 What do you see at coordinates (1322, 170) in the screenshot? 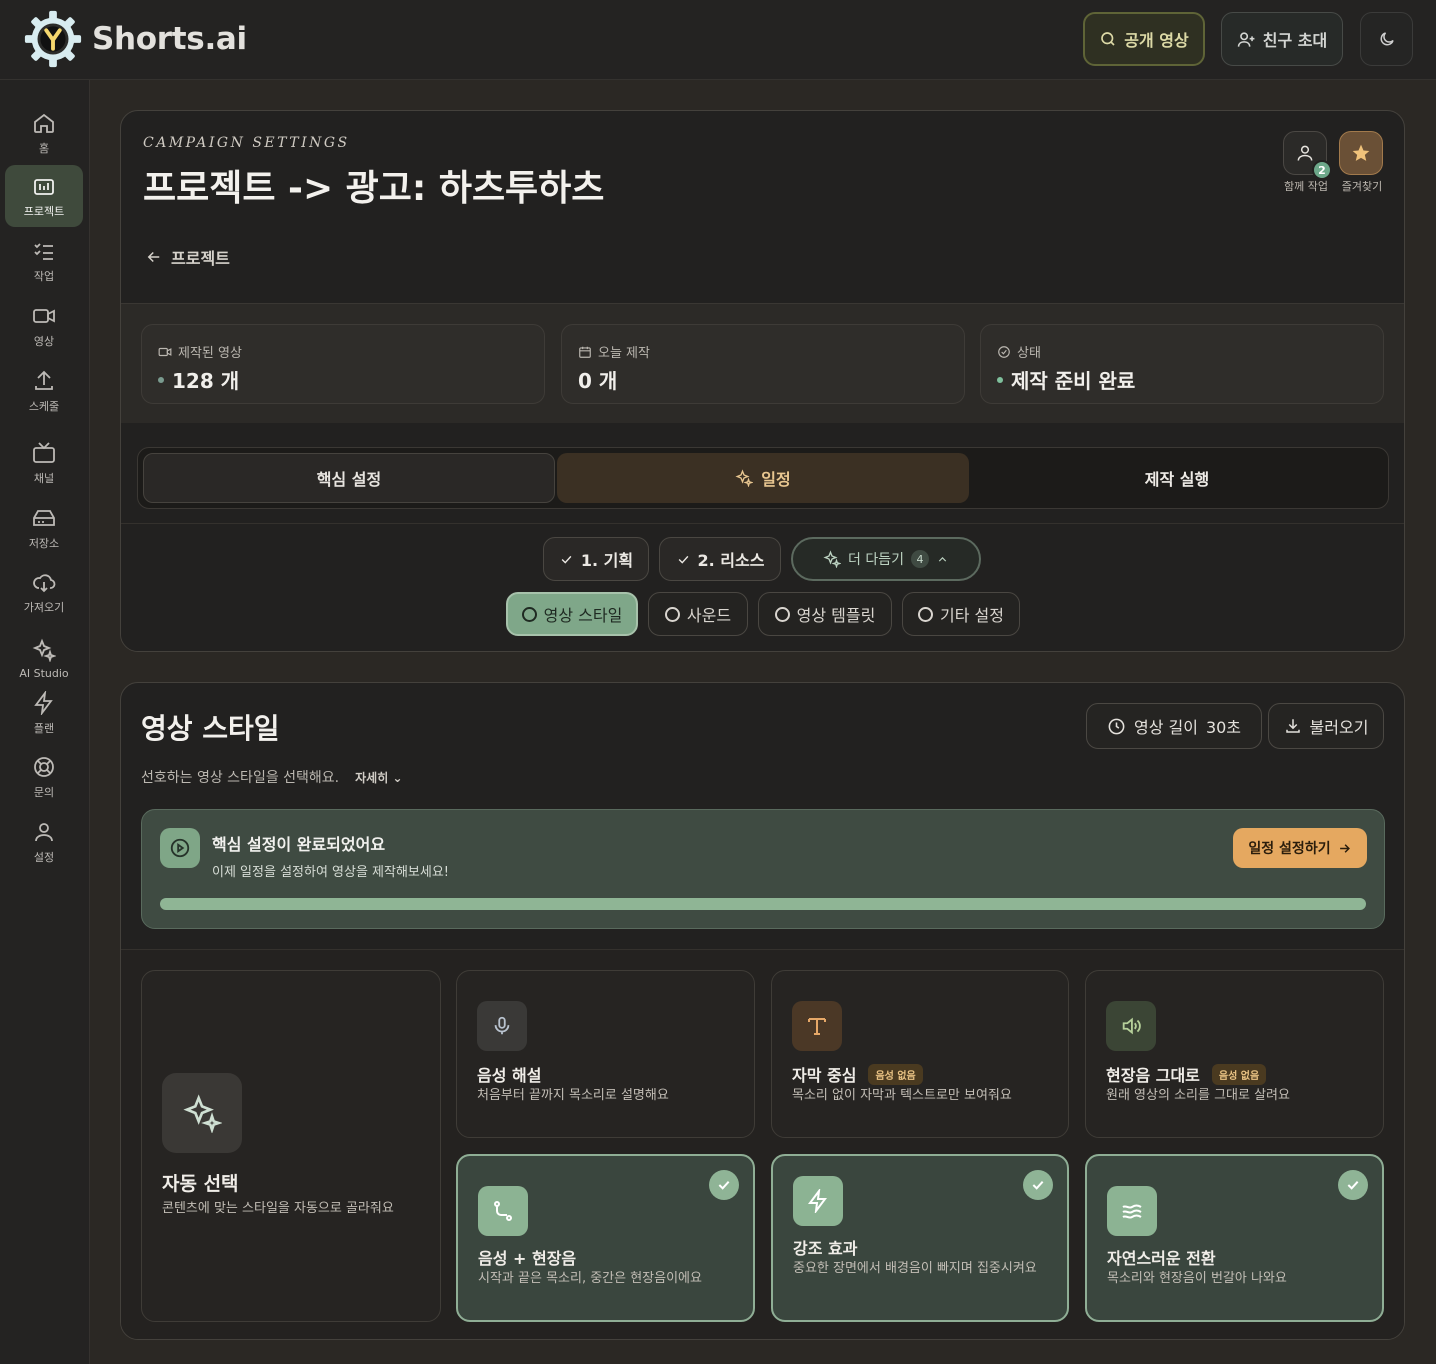
I see `collaborator-count-badge: 2` at bounding box center [1322, 170].